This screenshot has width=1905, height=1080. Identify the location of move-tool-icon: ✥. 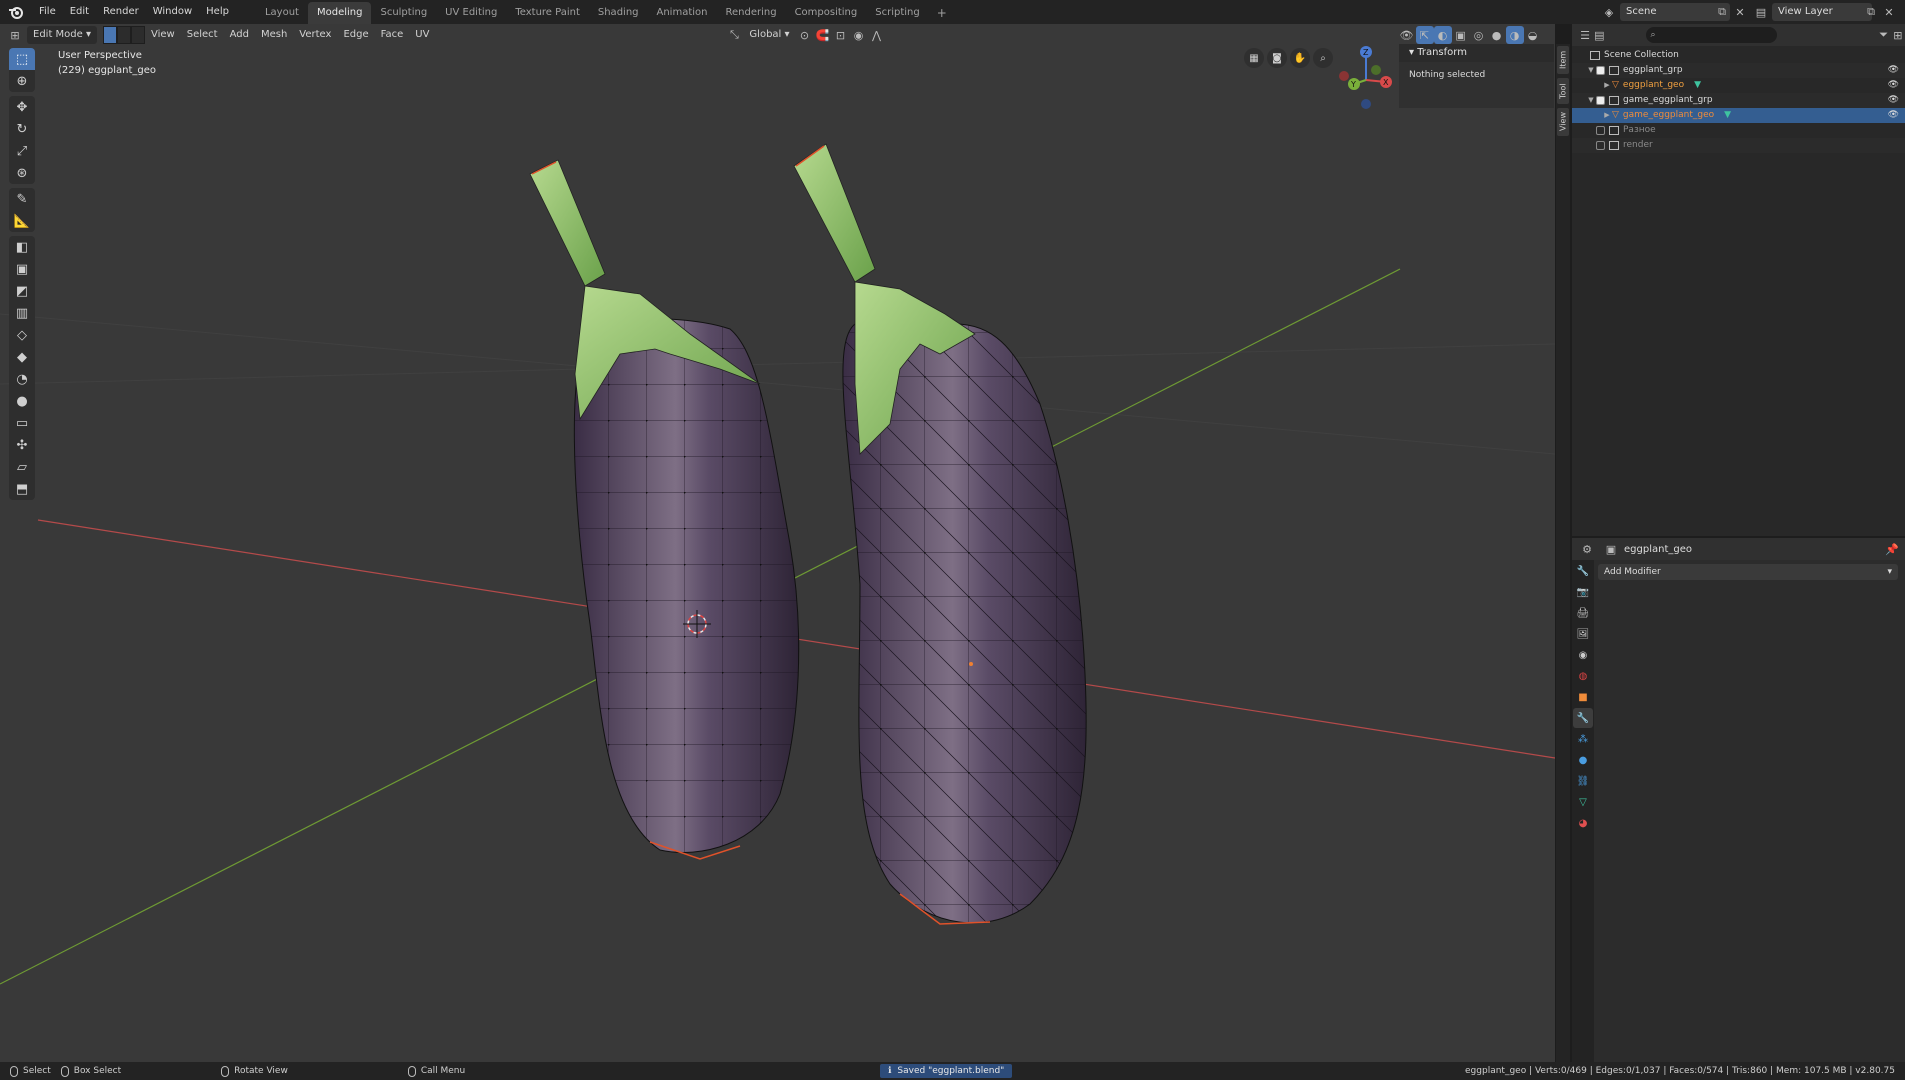
(22, 107).